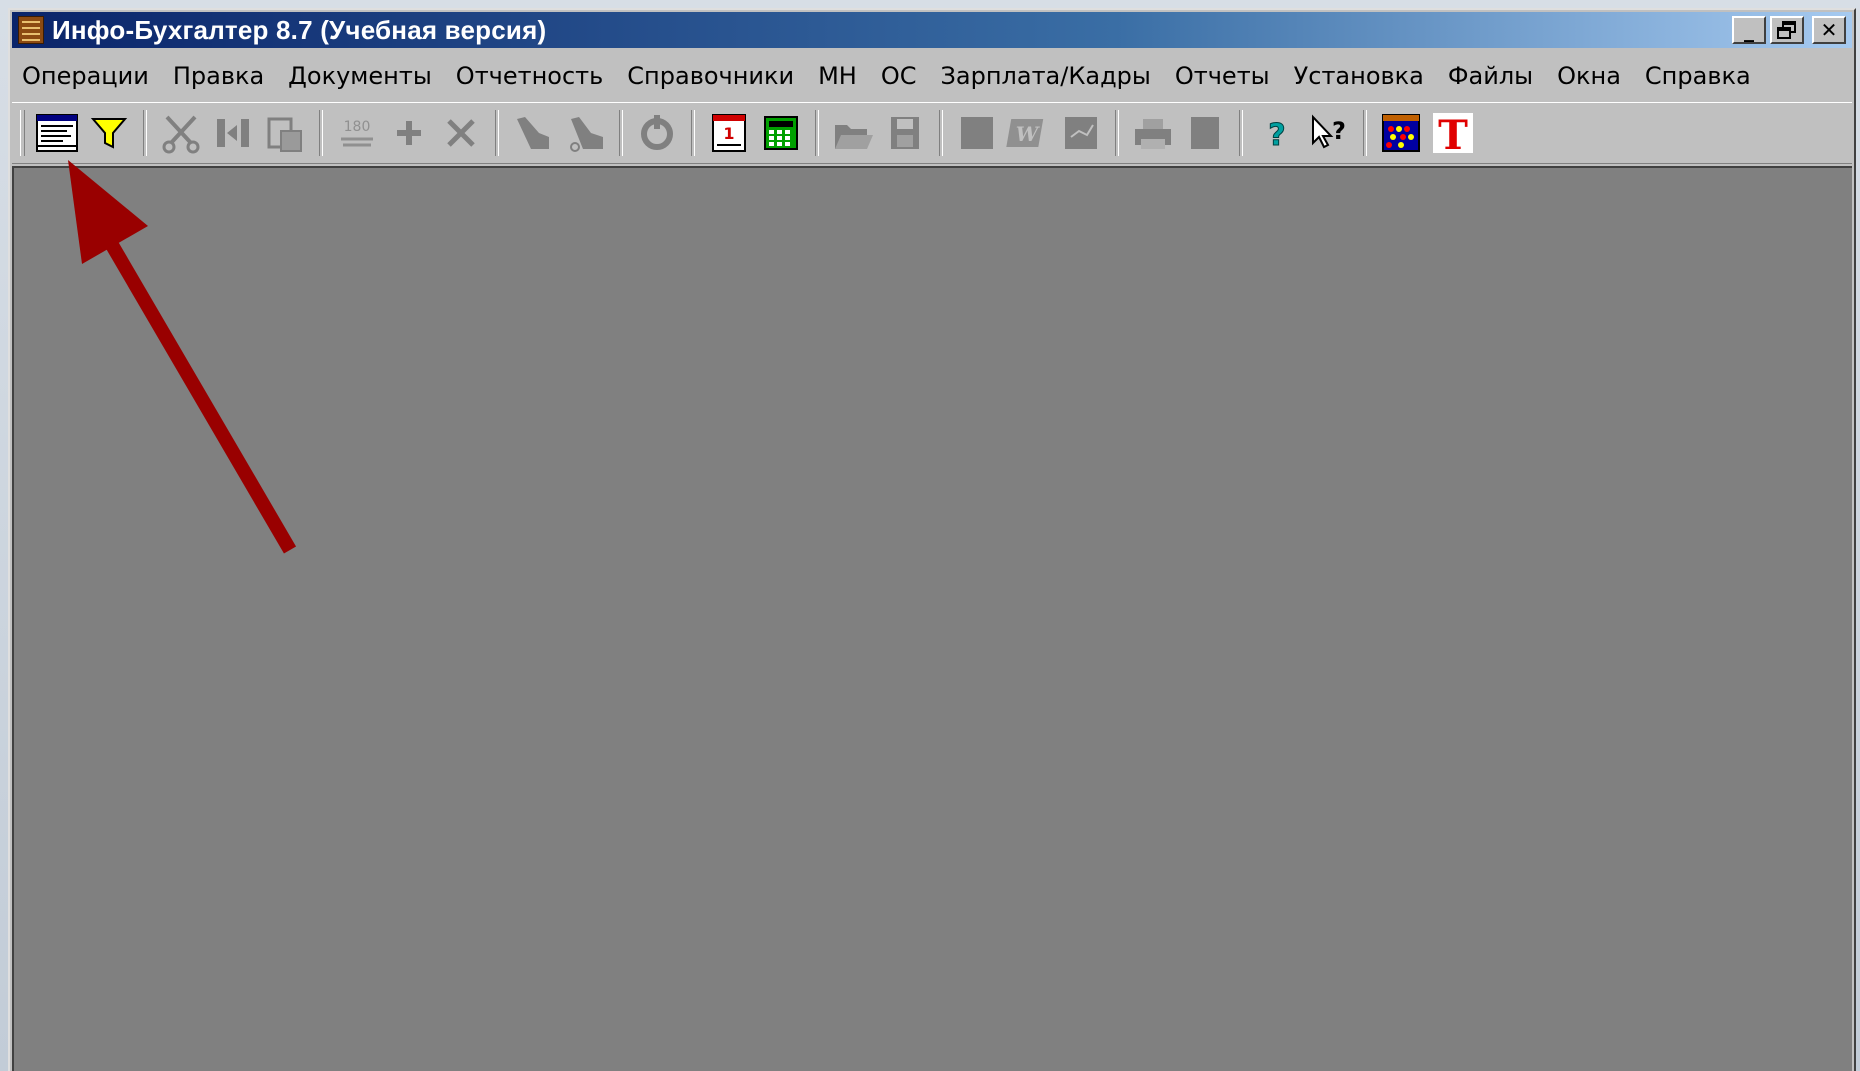  I want to click on calendar-button: 1, so click(729, 133).